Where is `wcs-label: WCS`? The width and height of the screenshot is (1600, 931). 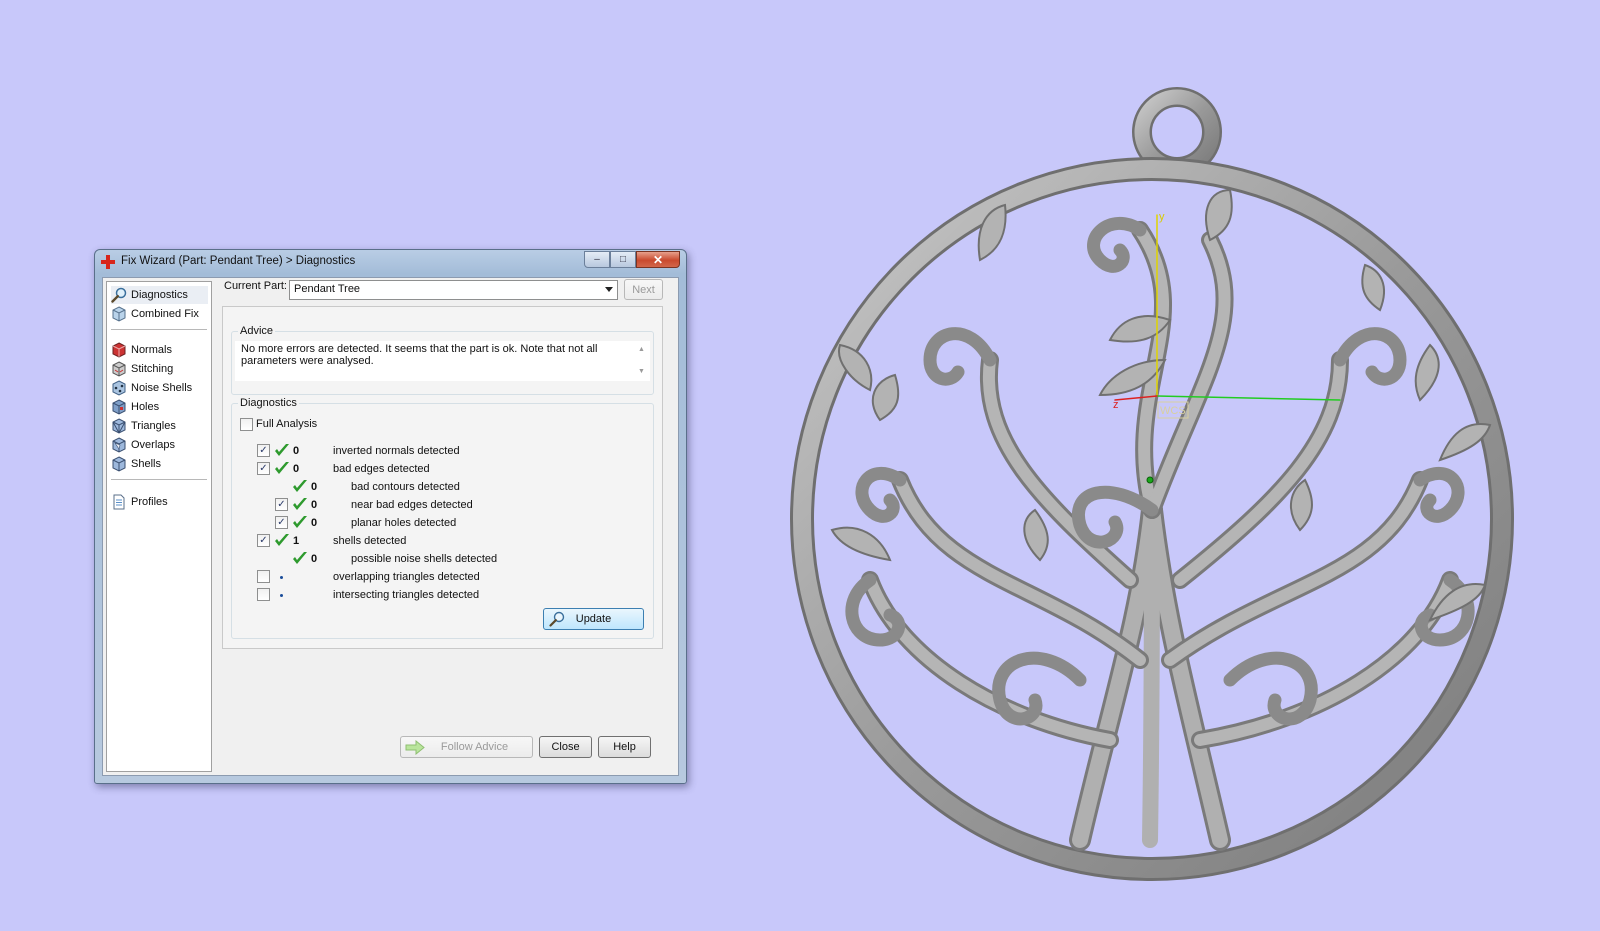 wcs-label: WCS is located at coordinates (1173, 411).